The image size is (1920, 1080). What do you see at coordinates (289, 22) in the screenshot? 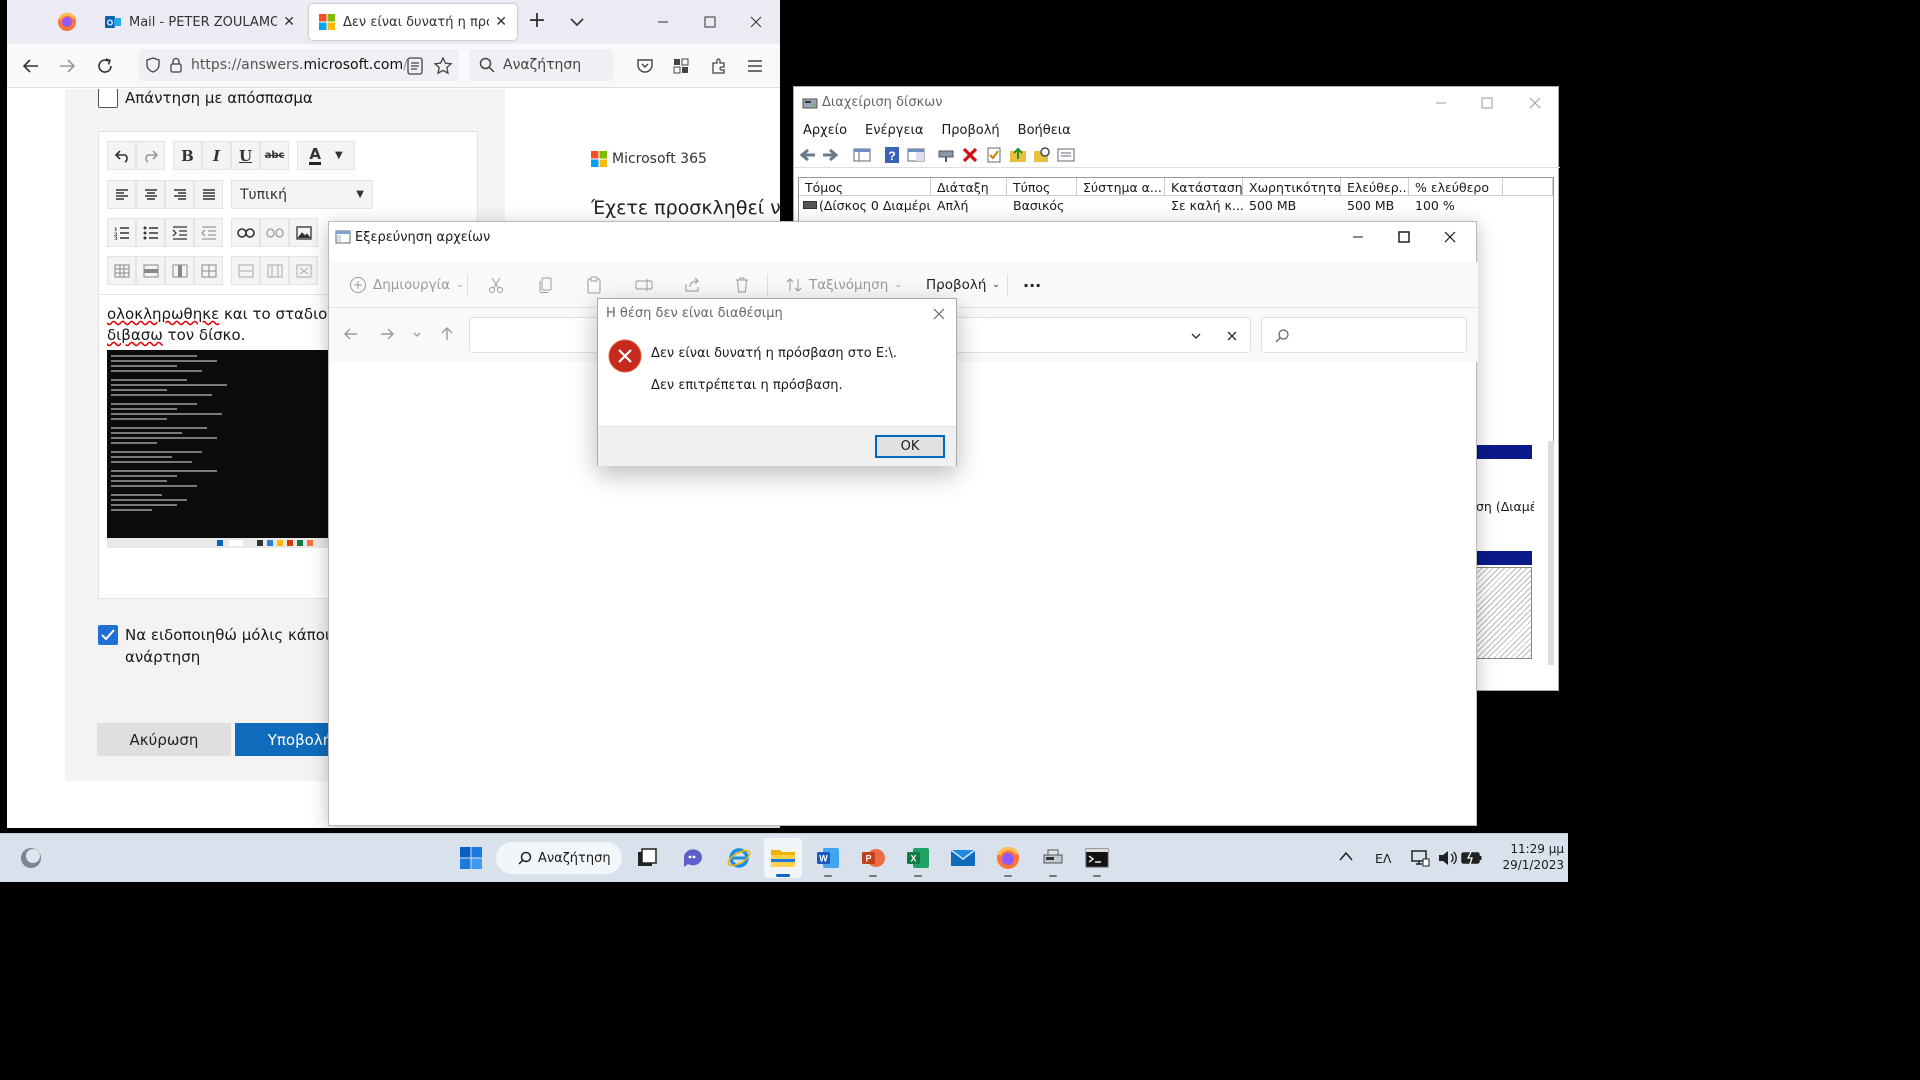
I see `close-tab-icon: ✕` at bounding box center [289, 22].